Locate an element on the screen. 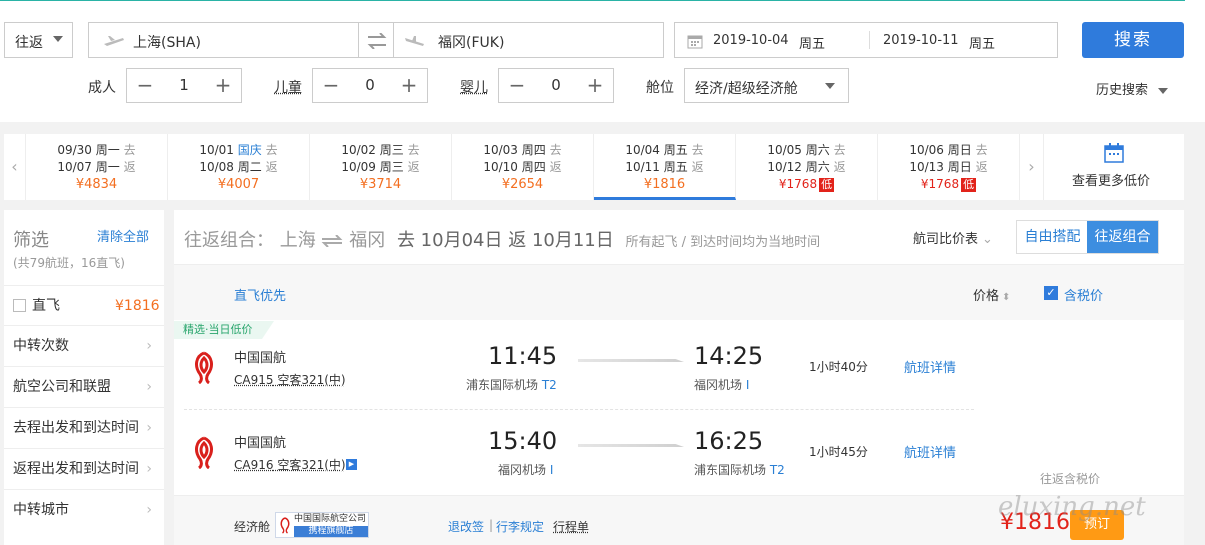 The height and width of the screenshot is (545, 1205). search-button: 搜索 is located at coordinates (1133, 40).